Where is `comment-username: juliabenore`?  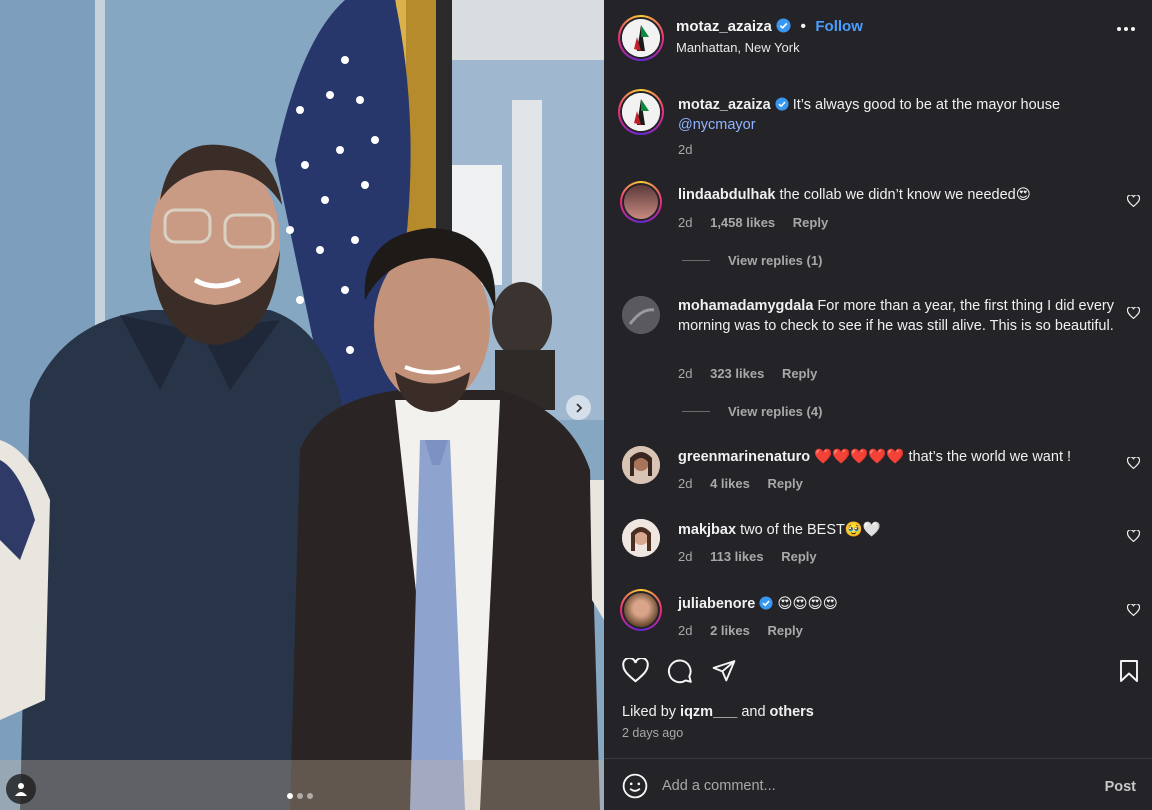 comment-username: juliabenore is located at coordinates (716, 604).